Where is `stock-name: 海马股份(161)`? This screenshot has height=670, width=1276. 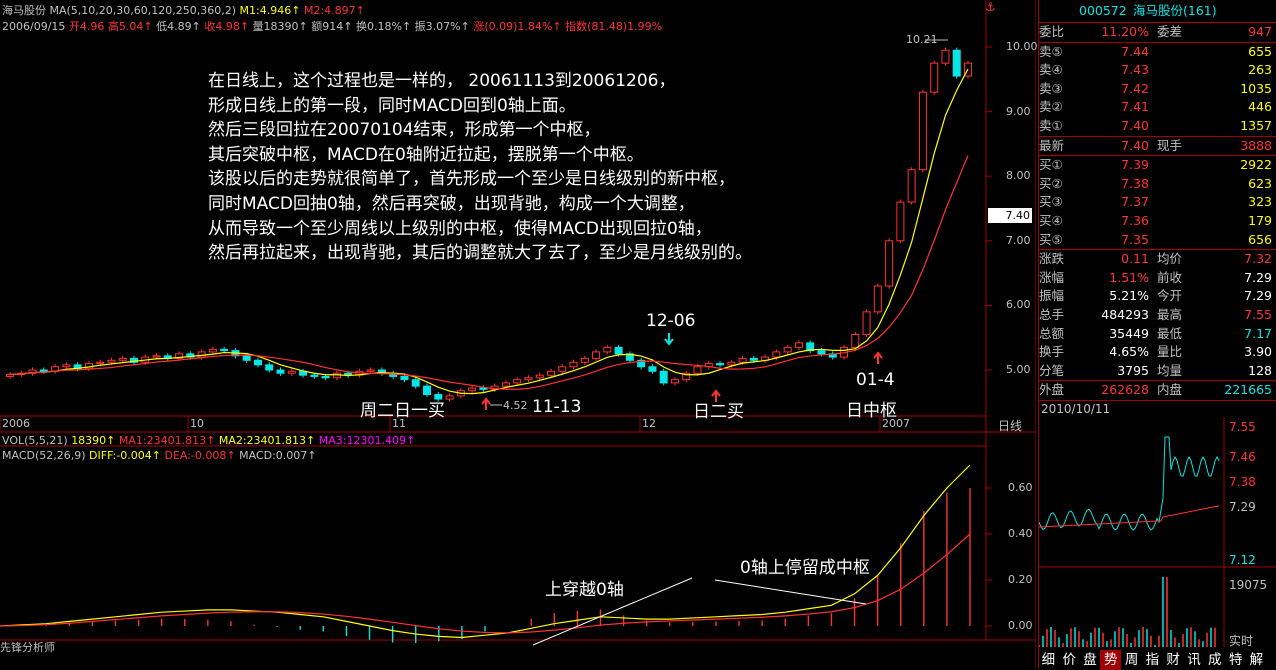
stock-name: 海马股份(161) is located at coordinates (1175, 10).